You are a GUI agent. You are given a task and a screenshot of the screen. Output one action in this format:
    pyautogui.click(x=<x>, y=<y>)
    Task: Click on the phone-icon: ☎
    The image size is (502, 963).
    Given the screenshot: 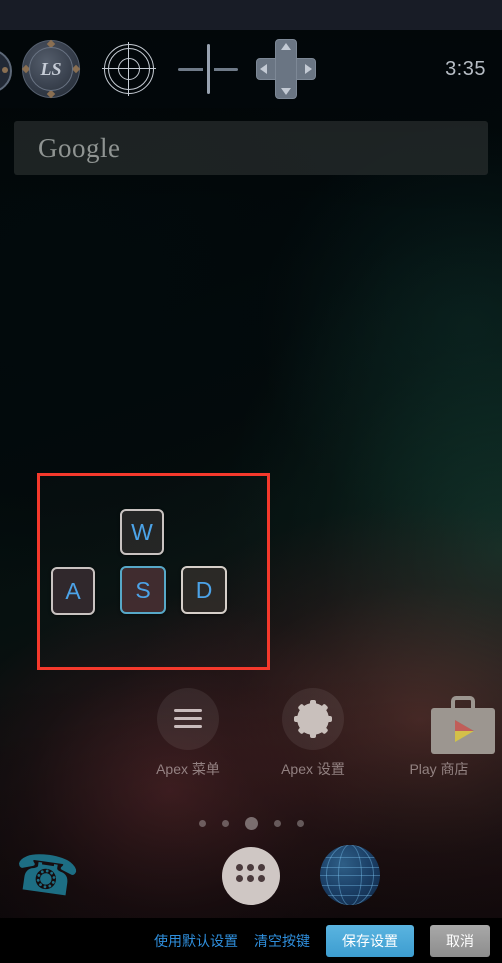 What is the action you would take?
    pyautogui.click(x=48, y=876)
    